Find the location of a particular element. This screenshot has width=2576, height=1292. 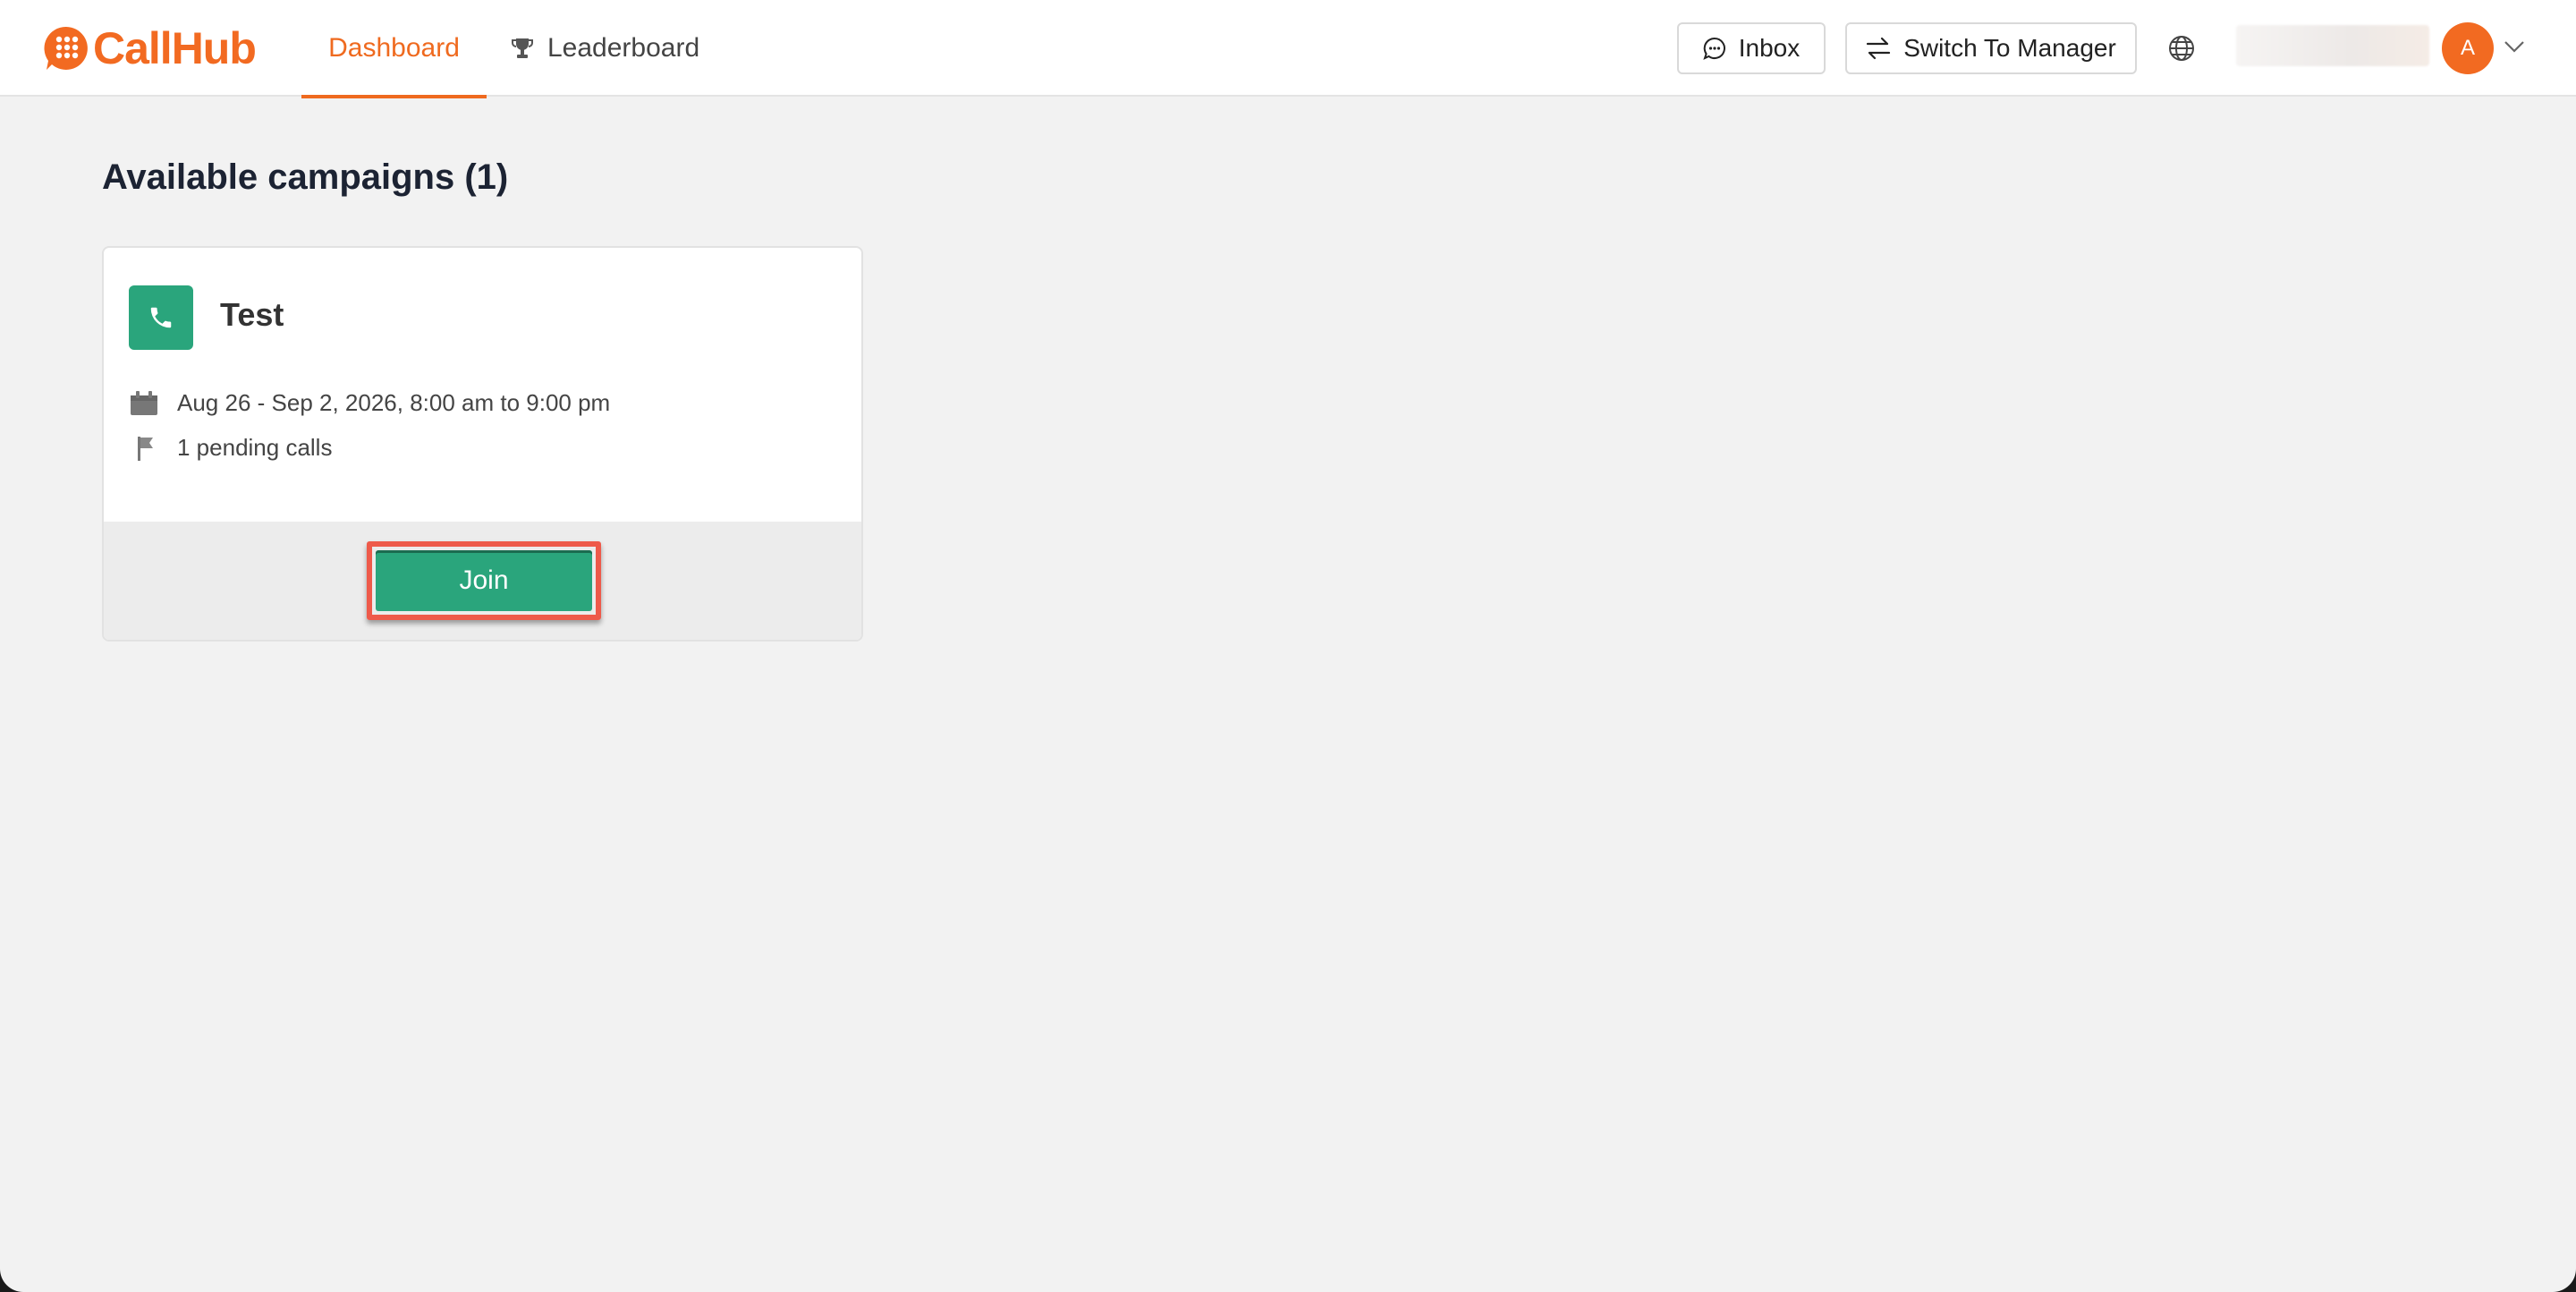

calendar-icon is located at coordinates (144, 402).